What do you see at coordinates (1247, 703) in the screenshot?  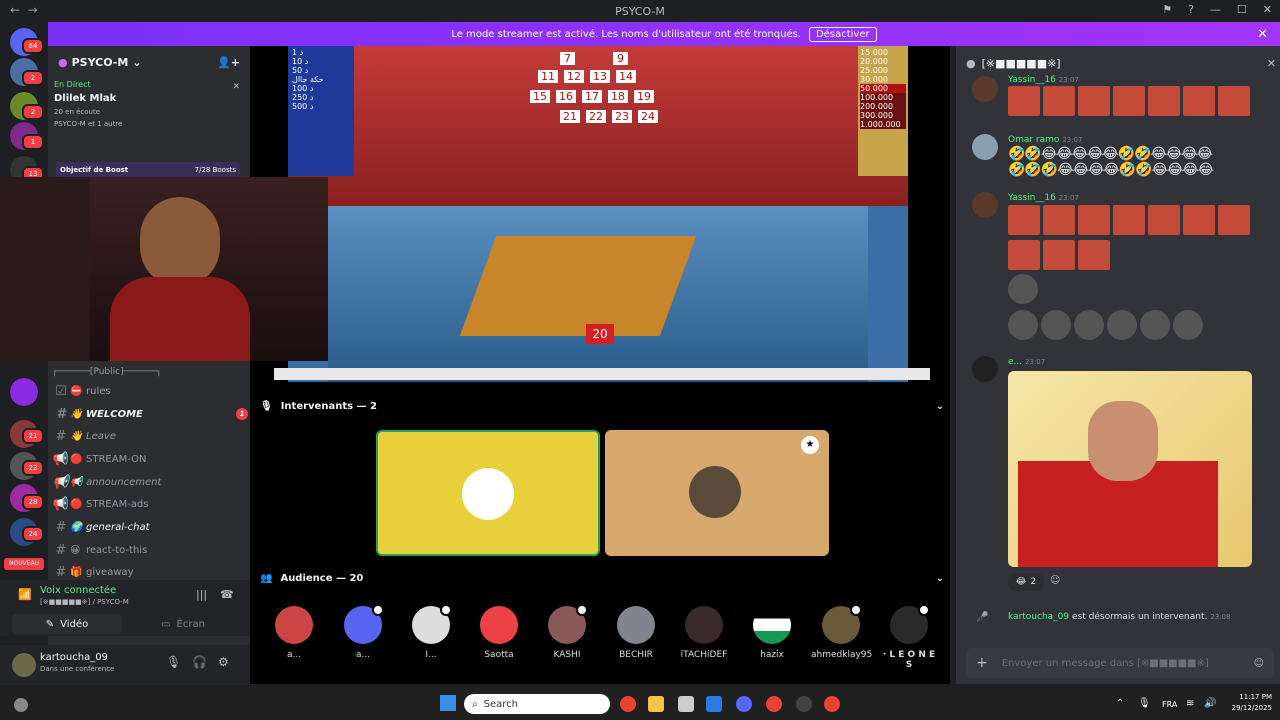 I see `clock: 11:17 PM 29/12/2025` at bounding box center [1247, 703].